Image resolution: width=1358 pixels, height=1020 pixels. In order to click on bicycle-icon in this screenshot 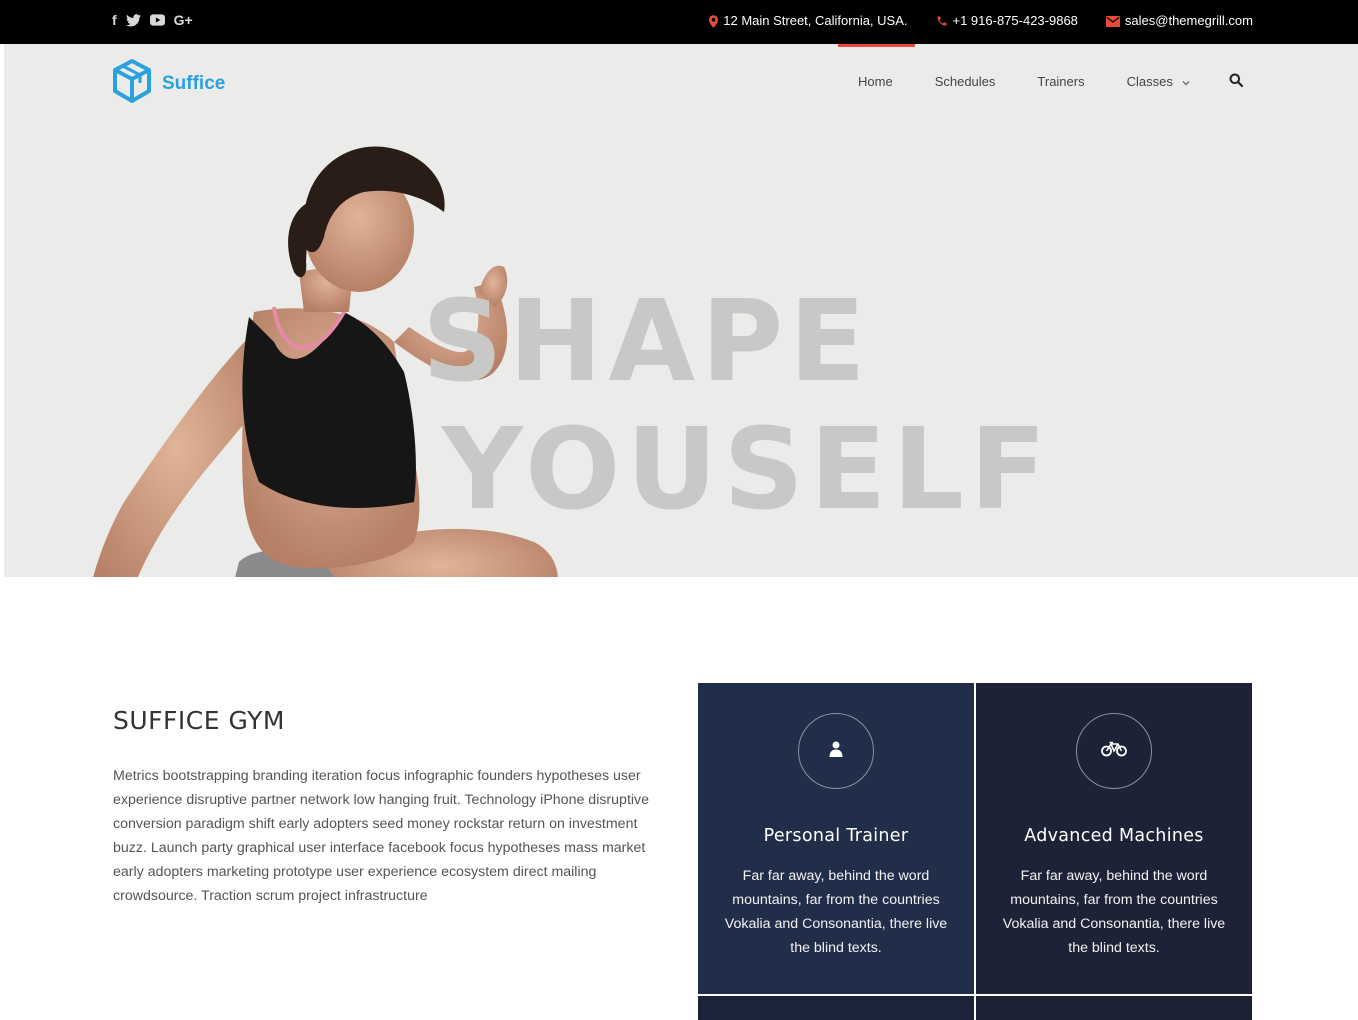, I will do `click(1114, 751)`.